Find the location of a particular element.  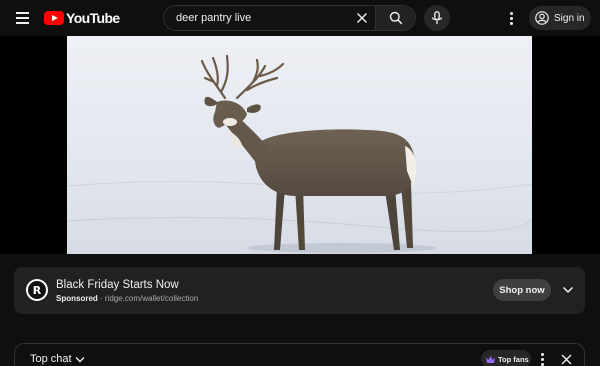

mic-icon is located at coordinates (437, 17).